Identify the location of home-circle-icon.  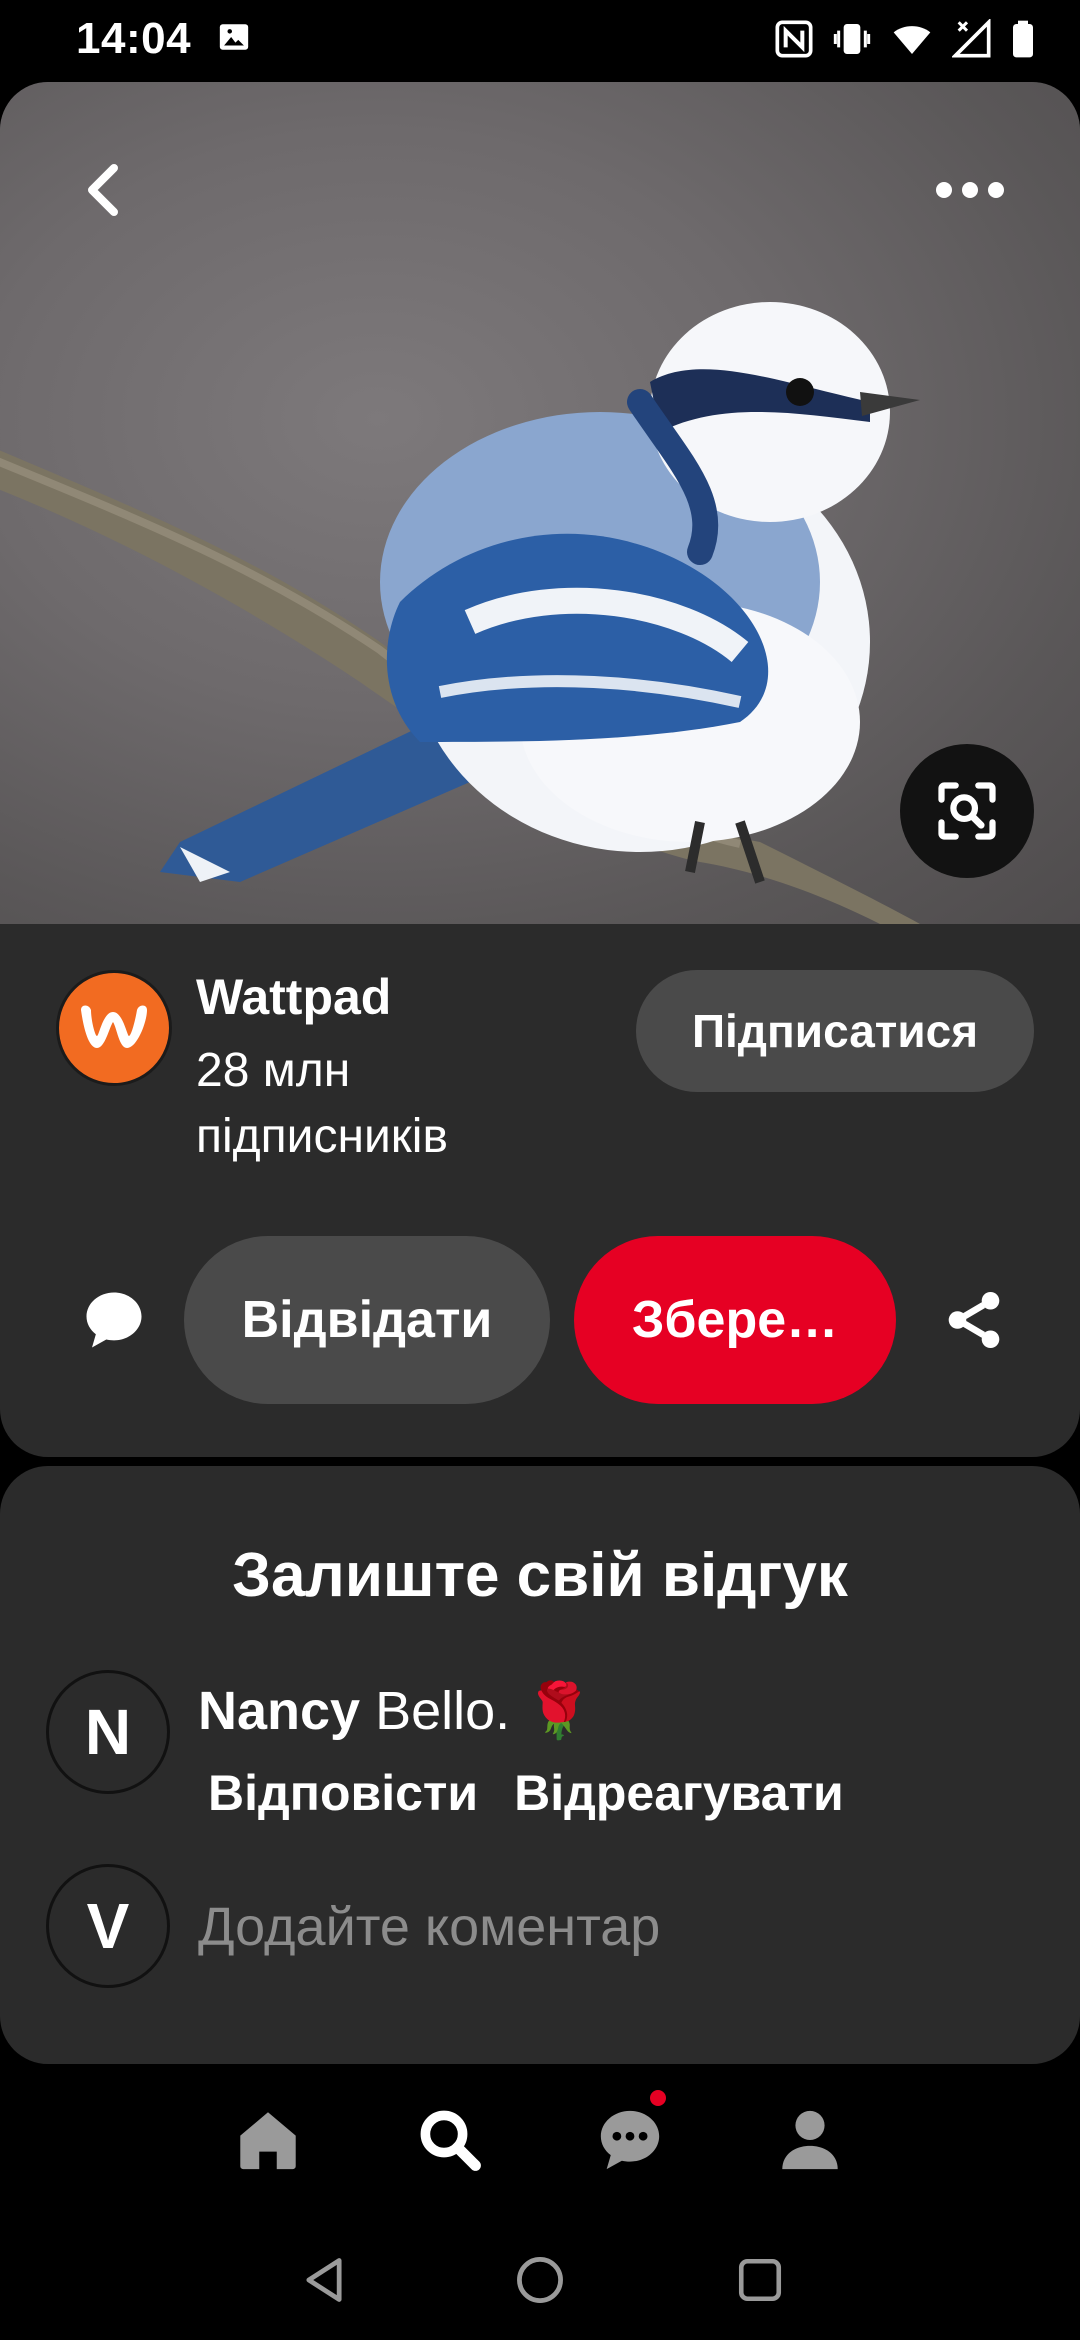
(540, 2280).